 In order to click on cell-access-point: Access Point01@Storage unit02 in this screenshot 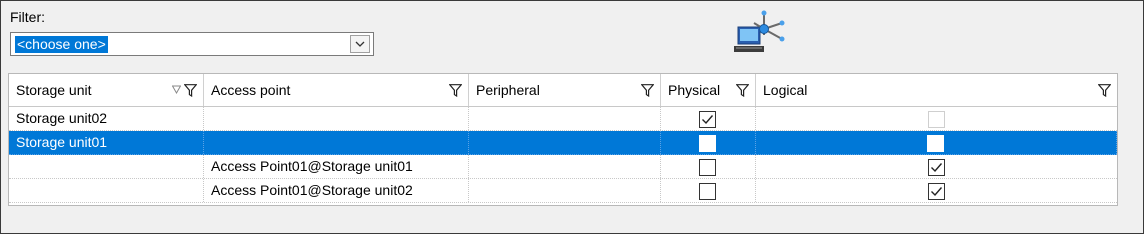, I will do `click(336, 190)`.